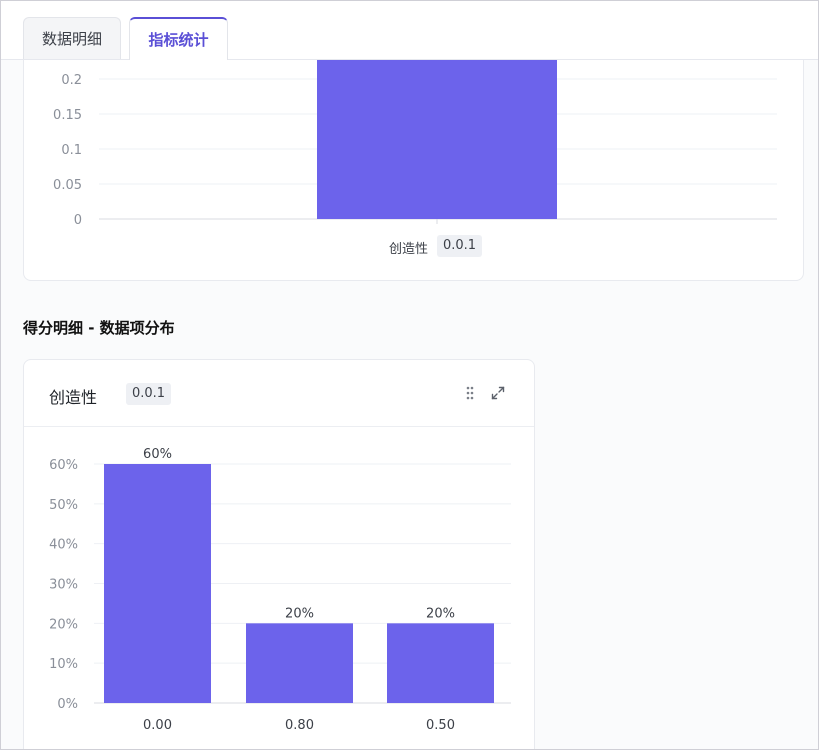 Image resolution: width=819 pixels, height=750 pixels. I want to click on y-tick-label: 0.2, so click(71, 80).